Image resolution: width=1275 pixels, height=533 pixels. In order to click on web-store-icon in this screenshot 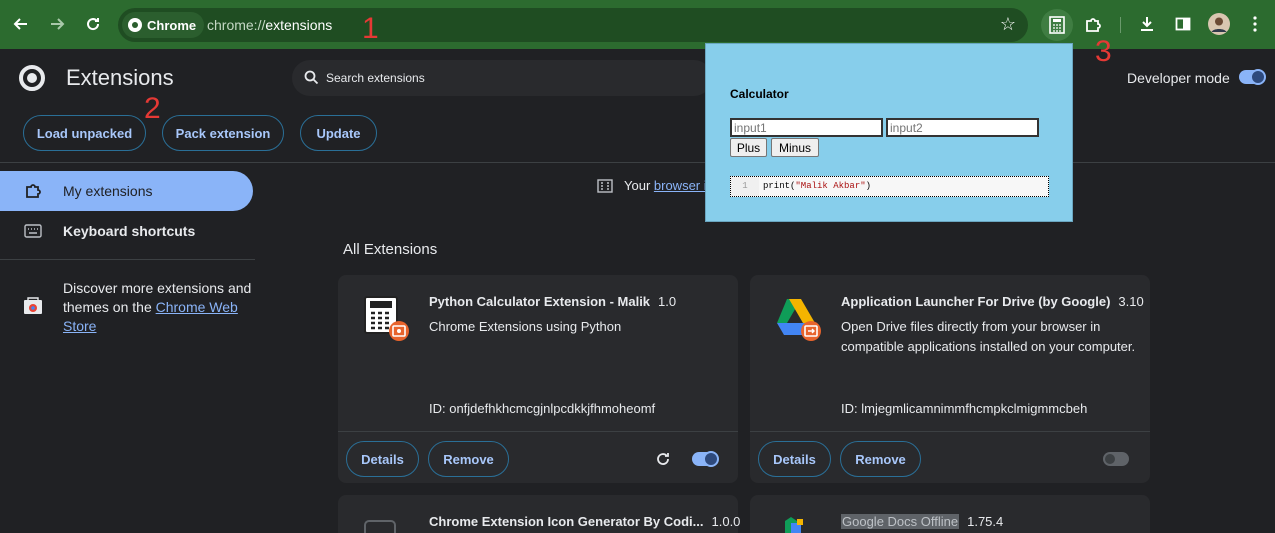, I will do `click(33, 305)`.